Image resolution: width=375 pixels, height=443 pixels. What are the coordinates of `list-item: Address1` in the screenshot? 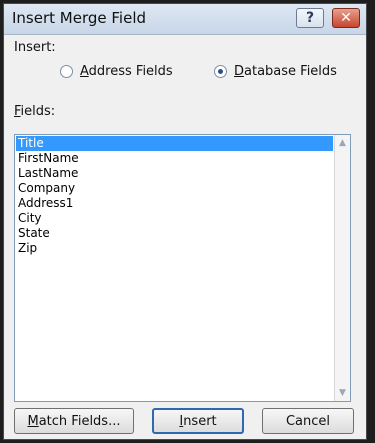 It's located at (174, 203).